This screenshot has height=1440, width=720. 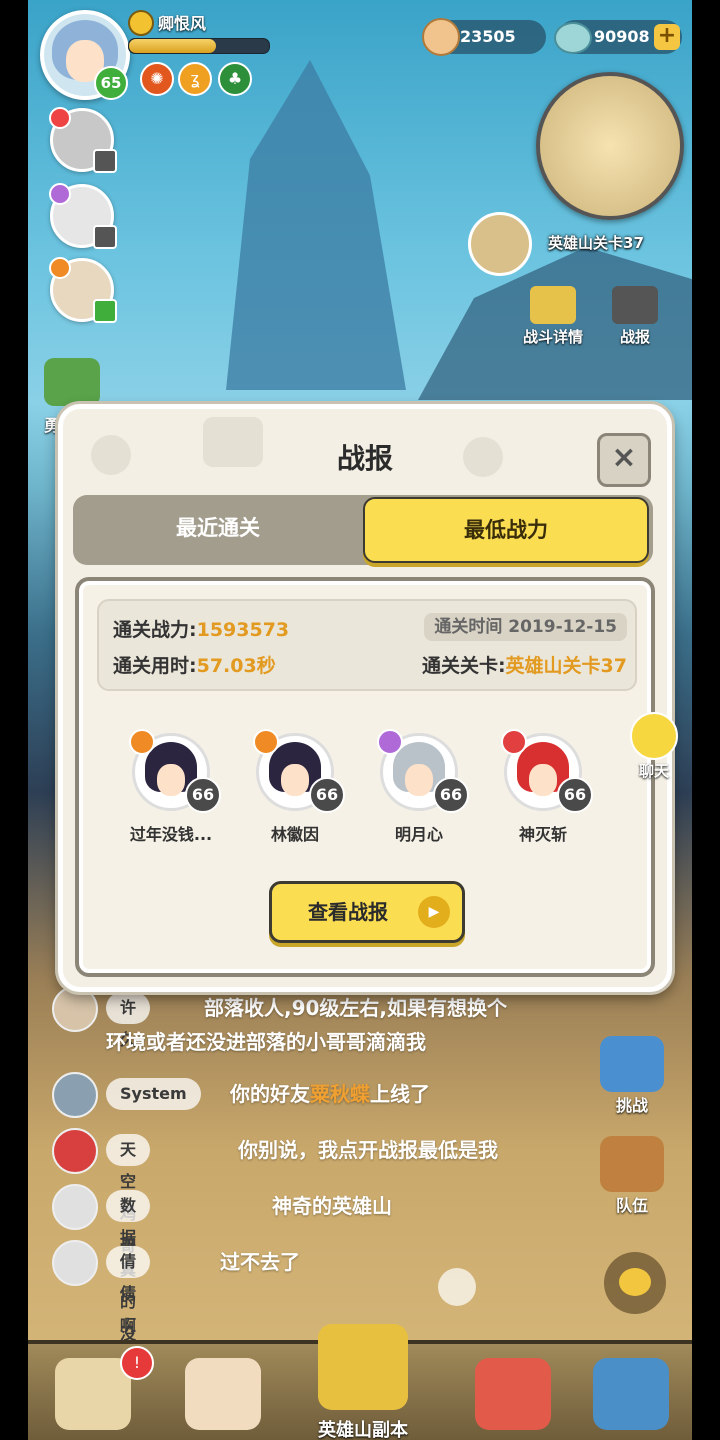 What do you see at coordinates (218, 528) in the screenshot?
I see `tab-recent-clear: 最近通关` at bounding box center [218, 528].